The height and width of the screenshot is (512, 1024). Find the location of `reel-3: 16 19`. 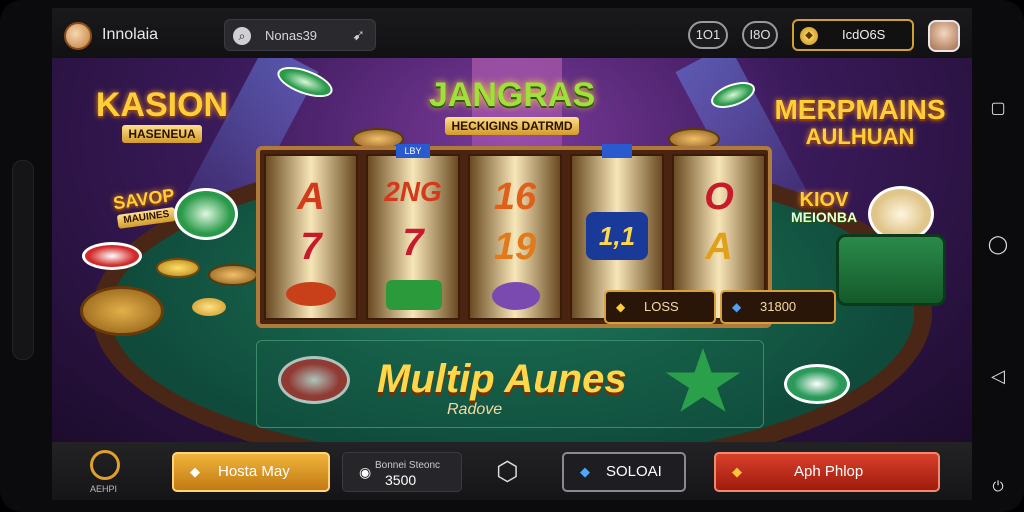

reel-3: 16 19 is located at coordinates (515, 237).